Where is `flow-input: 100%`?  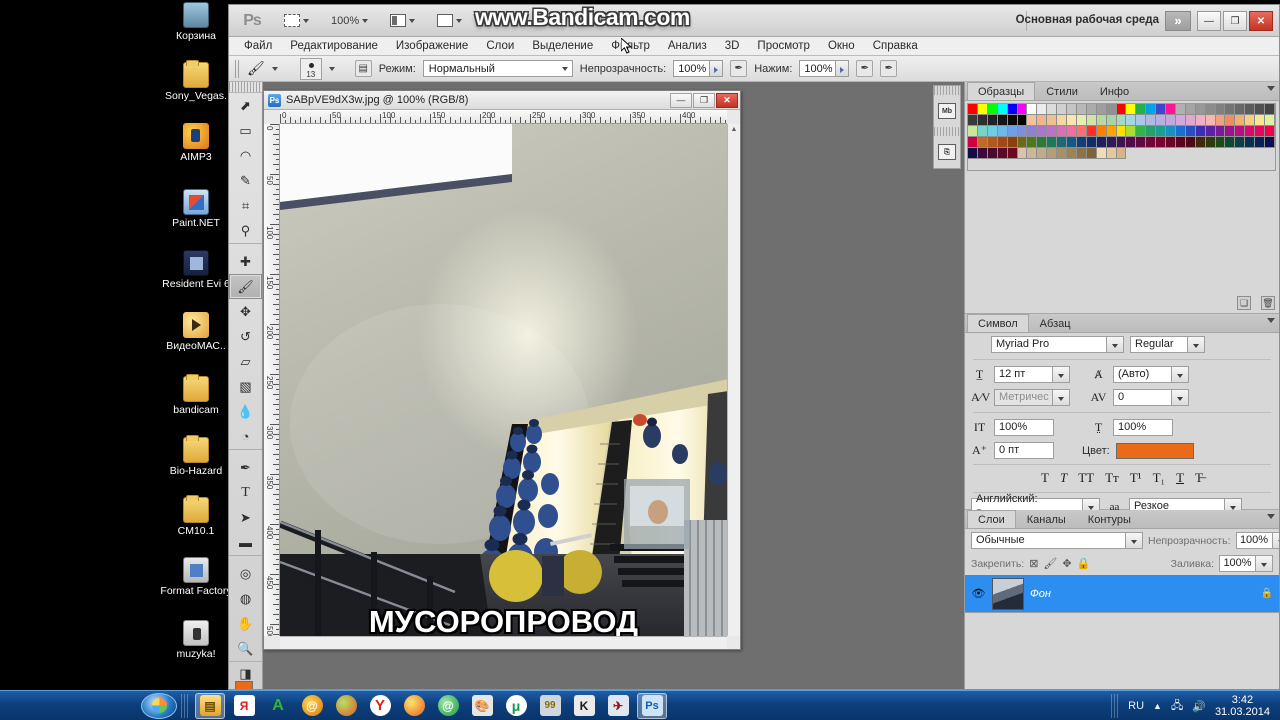 flow-input: 100% is located at coordinates (818, 68).